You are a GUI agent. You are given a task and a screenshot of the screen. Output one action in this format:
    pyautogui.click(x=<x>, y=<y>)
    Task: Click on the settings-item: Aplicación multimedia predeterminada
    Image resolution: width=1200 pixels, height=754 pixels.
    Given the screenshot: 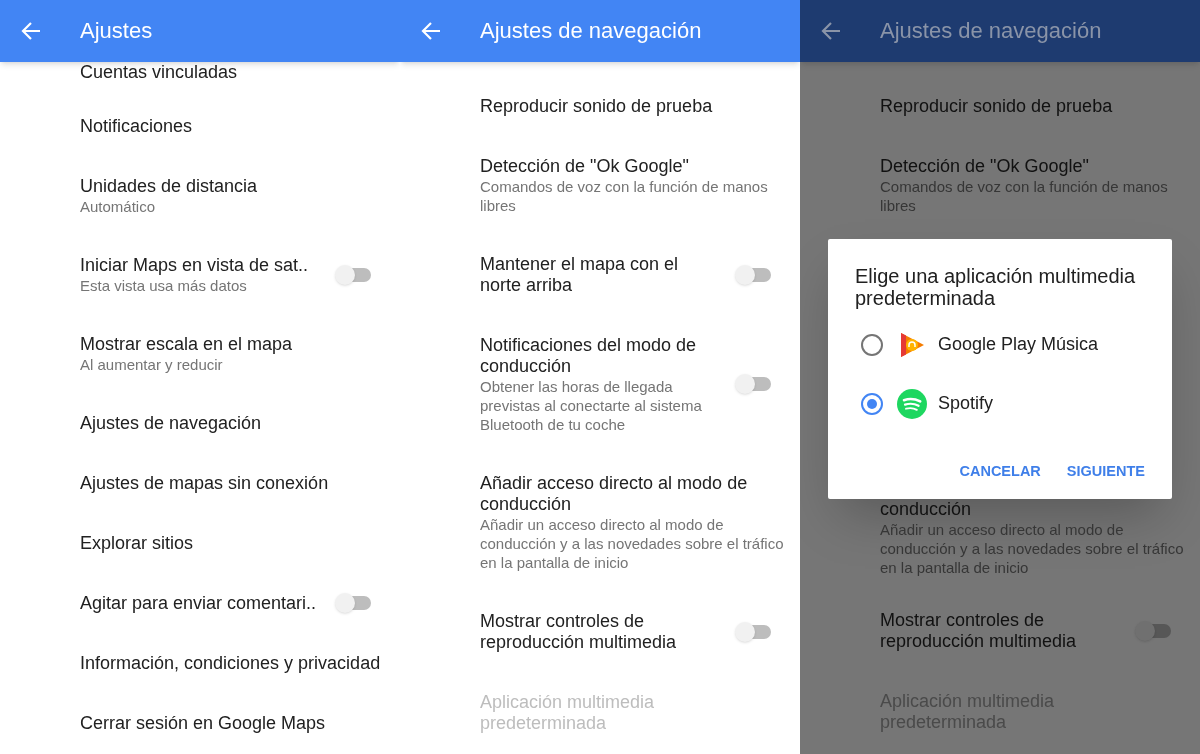 What is the action you would take?
    pyautogui.click(x=568, y=712)
    